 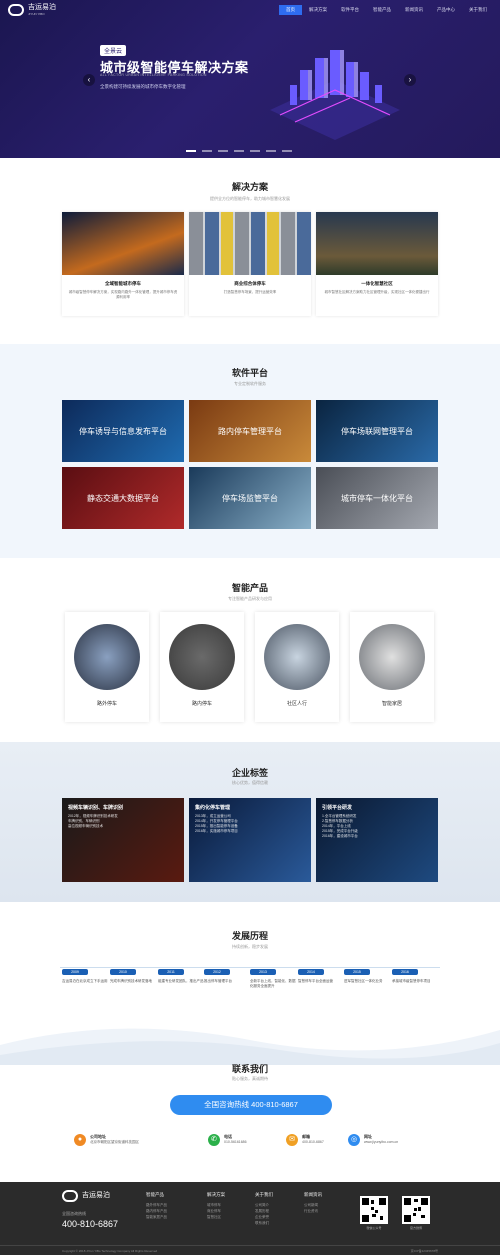 What do you see at coordinates (36, 14) in the screenshot?
I see `logo-en: JIYUN YIBO` at bounding box center [36, 14].